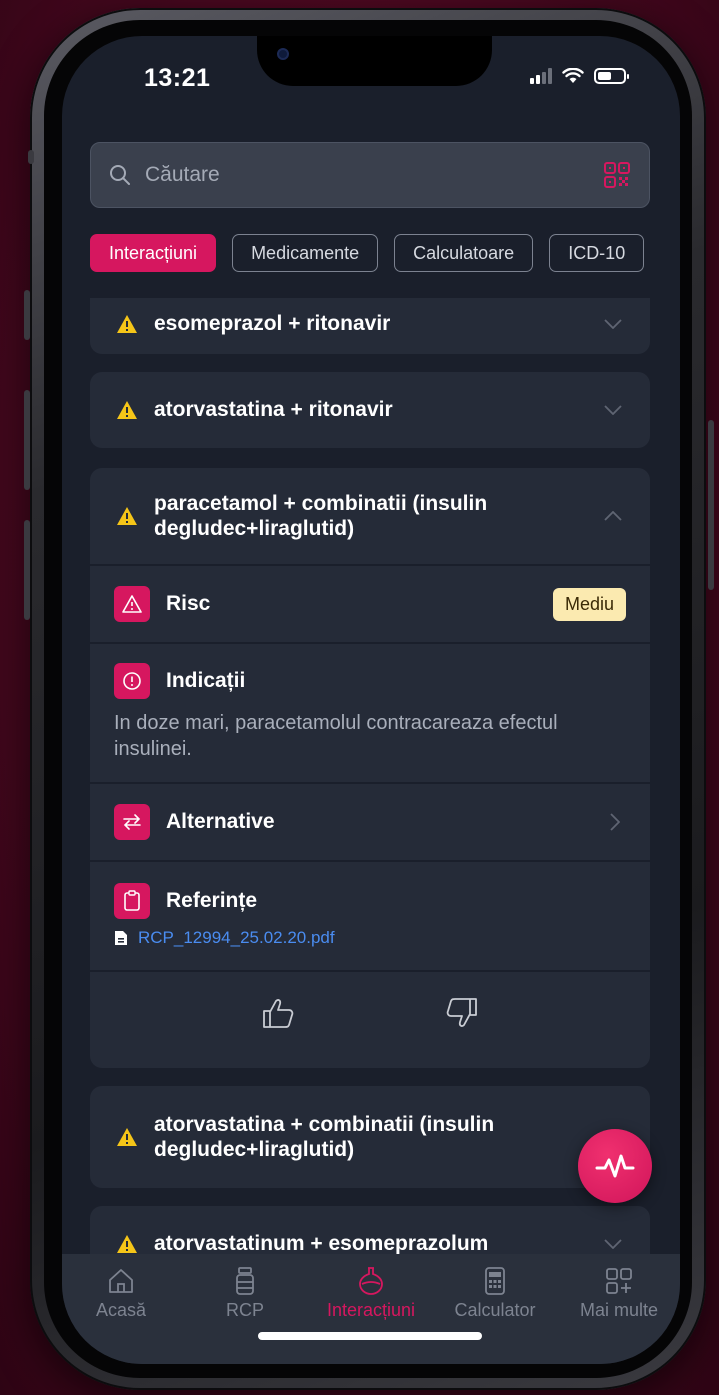 The height and width of the screenshot is (1395, 719). I want to click on pulse-fab-button, so click(615, 1166).